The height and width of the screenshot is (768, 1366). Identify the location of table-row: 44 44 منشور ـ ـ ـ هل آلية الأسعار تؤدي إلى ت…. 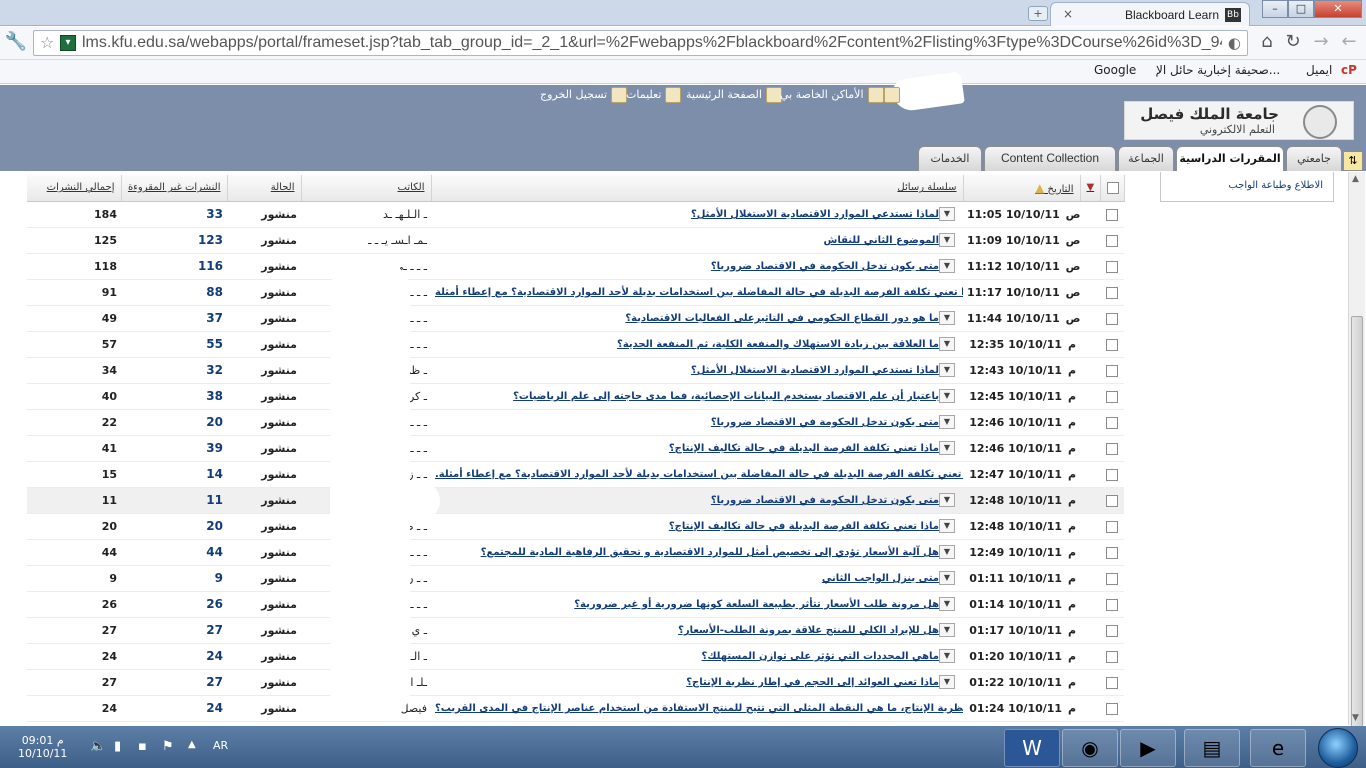
(575, 552).